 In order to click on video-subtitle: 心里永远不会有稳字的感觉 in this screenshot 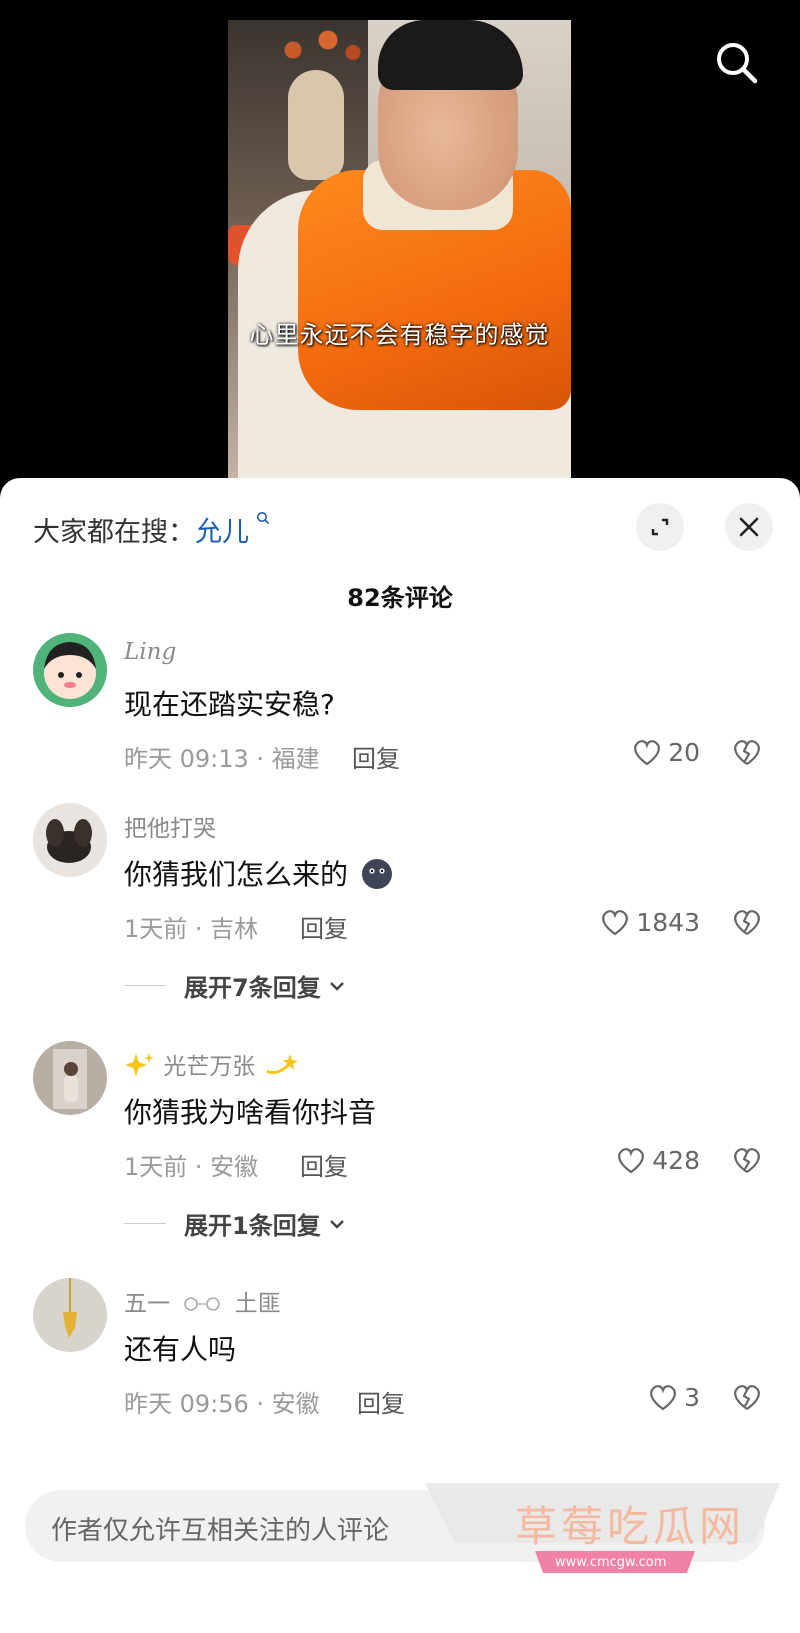, I will do `click(399, 335)`.